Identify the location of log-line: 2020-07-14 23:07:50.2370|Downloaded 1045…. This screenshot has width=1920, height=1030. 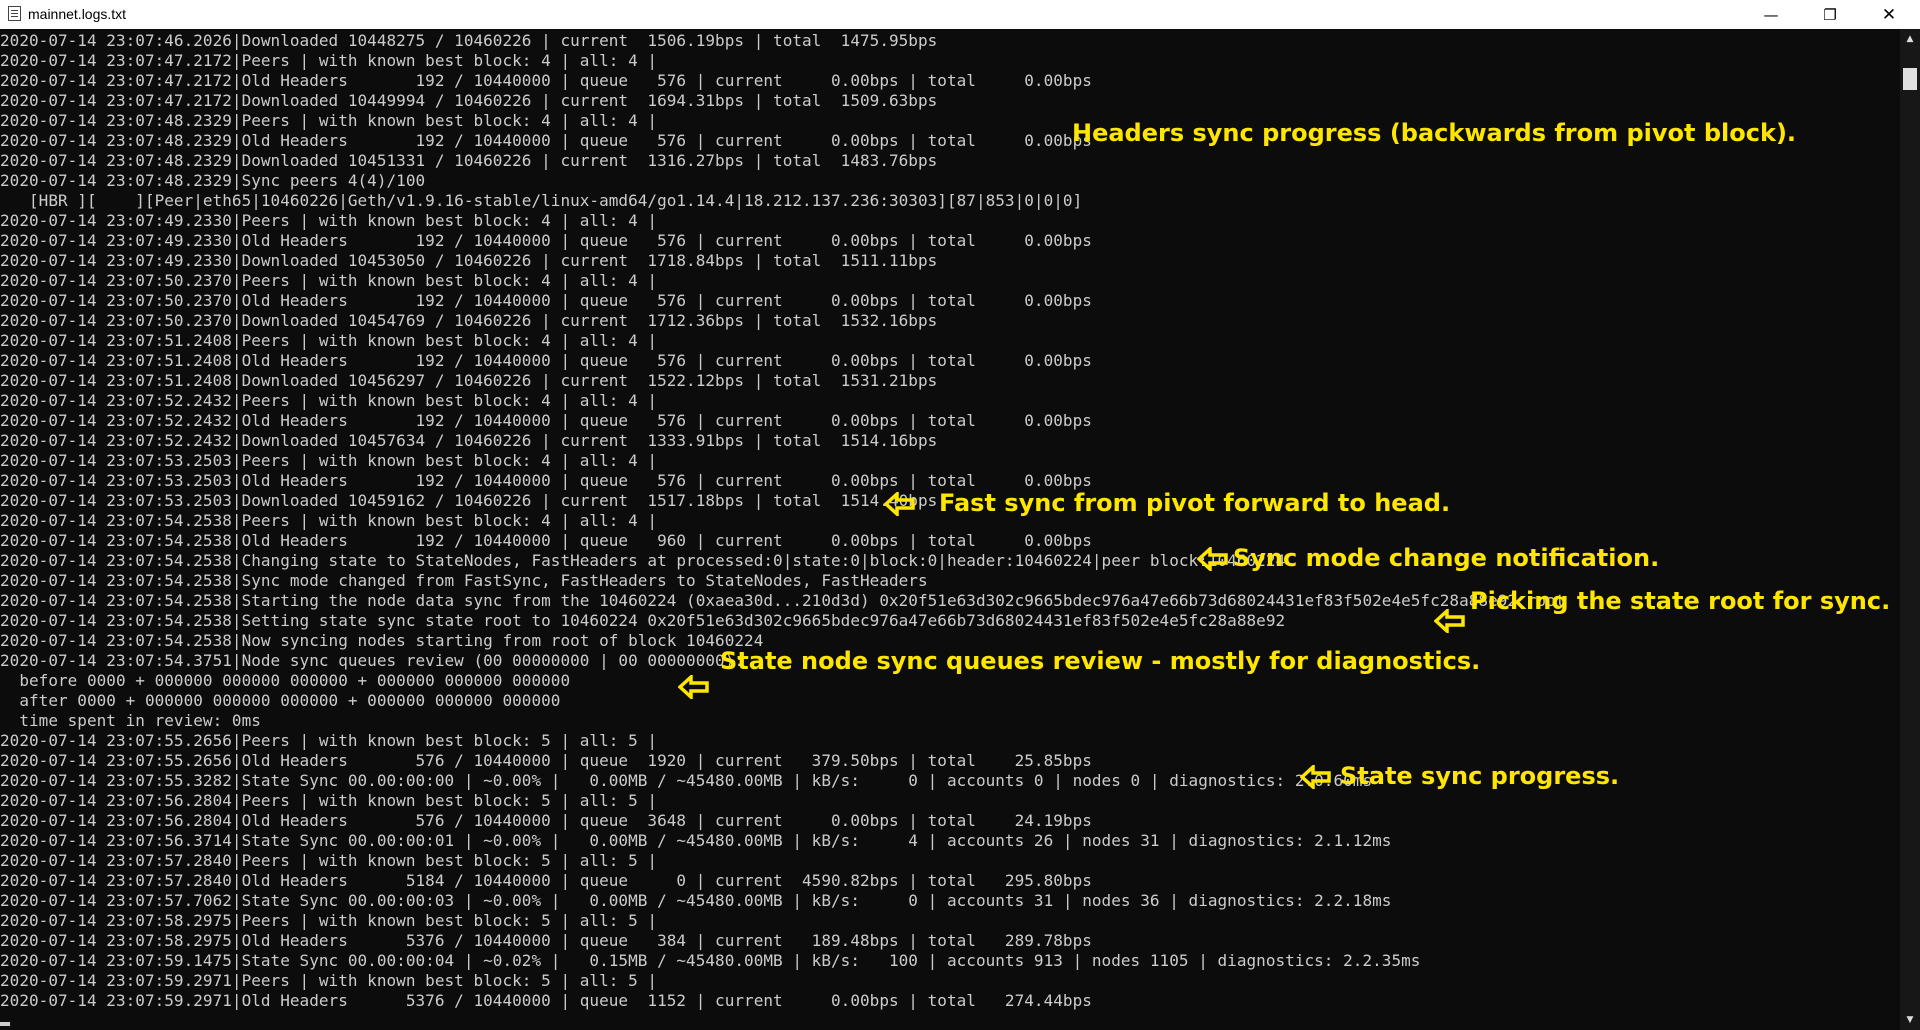
(469, 320).